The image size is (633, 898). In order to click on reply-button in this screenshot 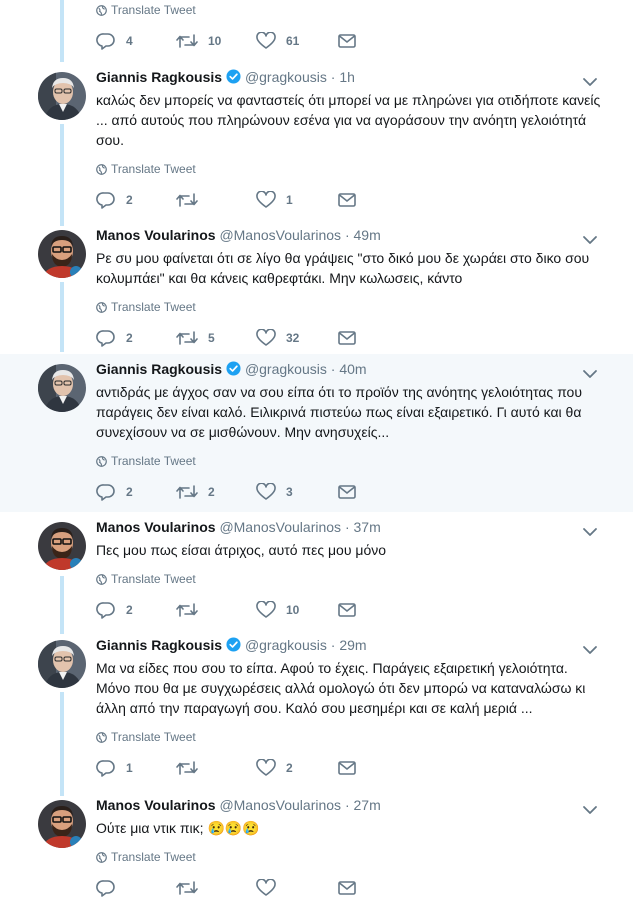, I will do `click(111, 888)`.